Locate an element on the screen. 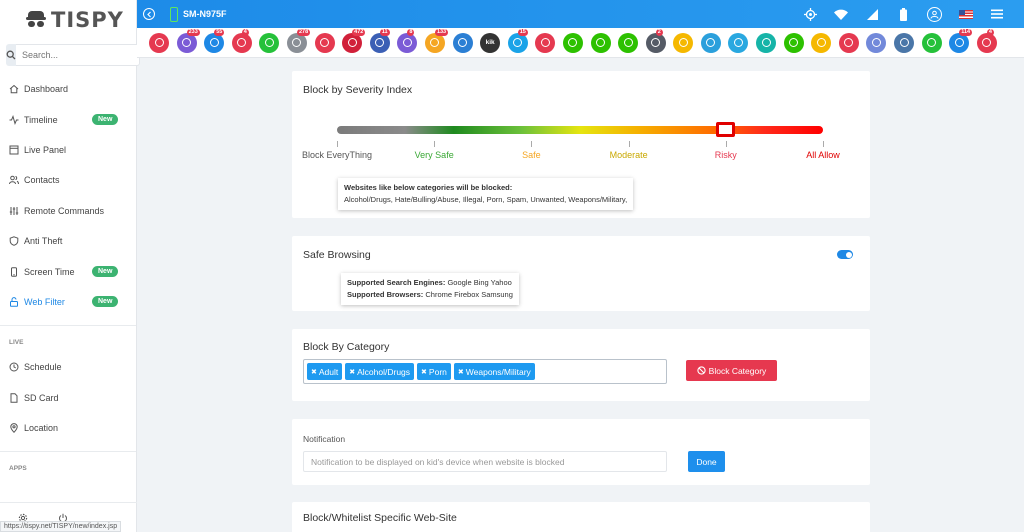  facebook-app-icon: 11 is located at coordinates (379, 40).